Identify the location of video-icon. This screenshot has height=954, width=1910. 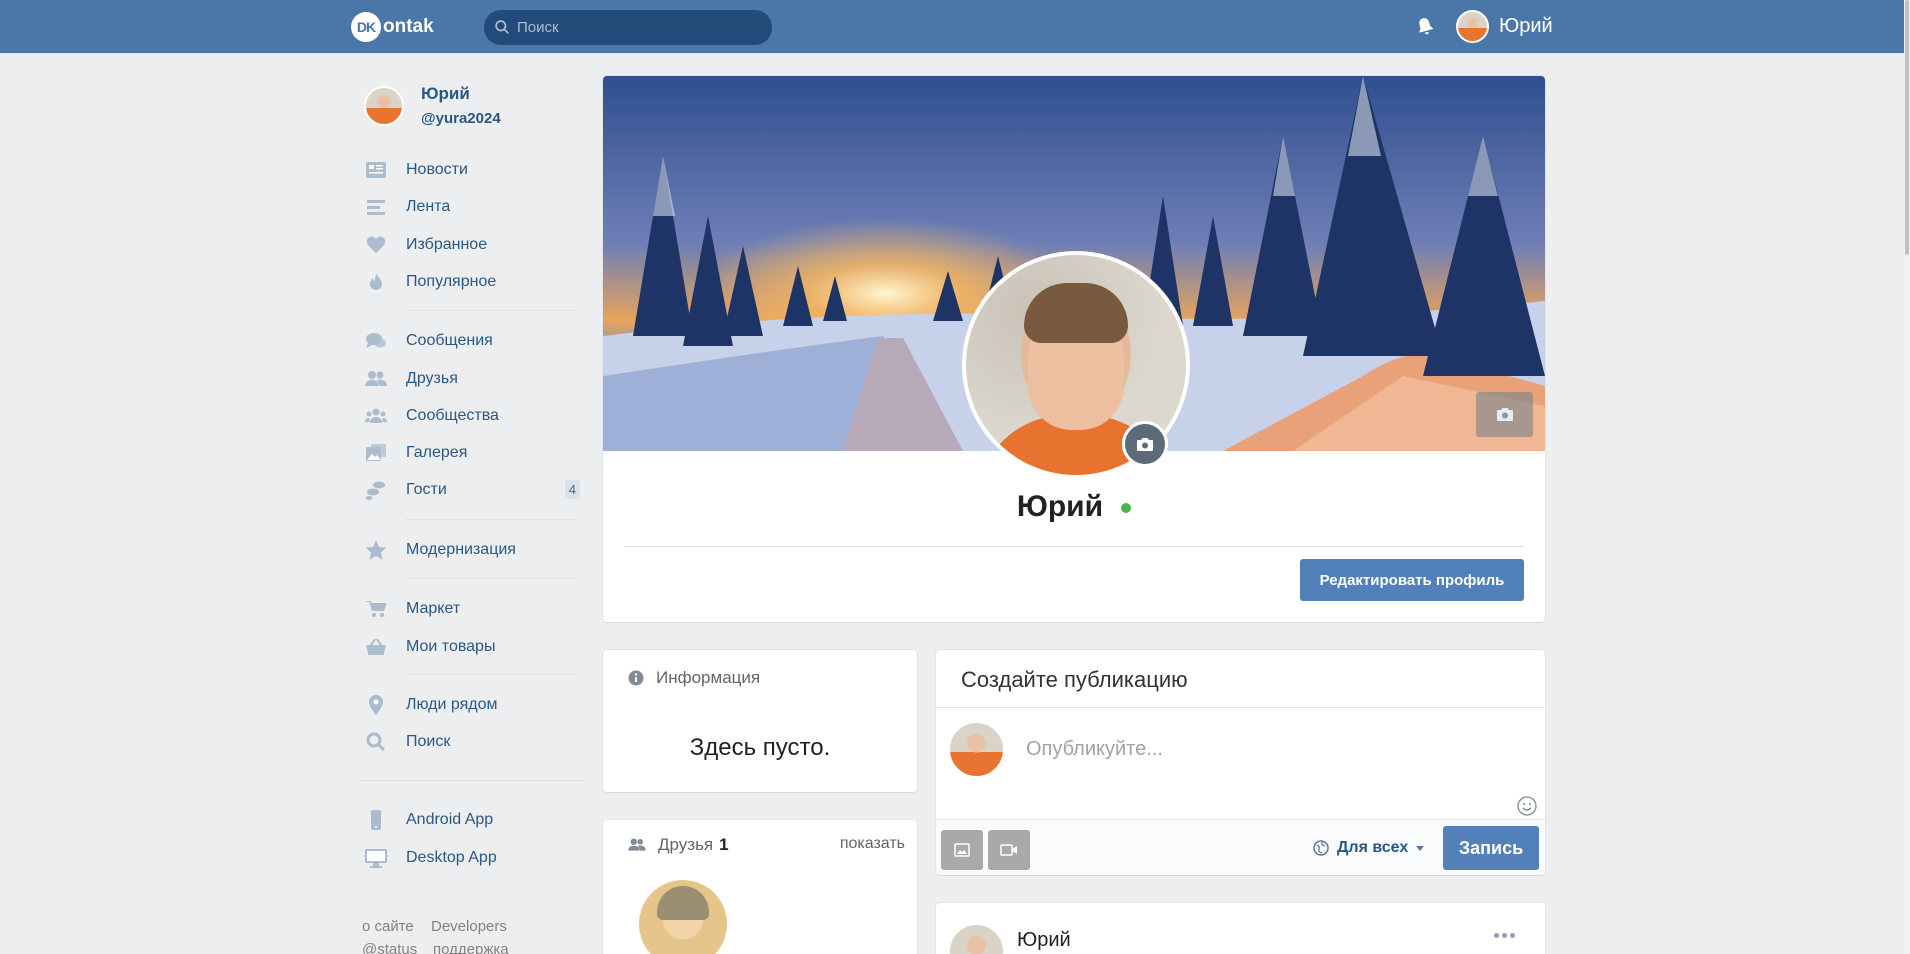
(1008, 850).